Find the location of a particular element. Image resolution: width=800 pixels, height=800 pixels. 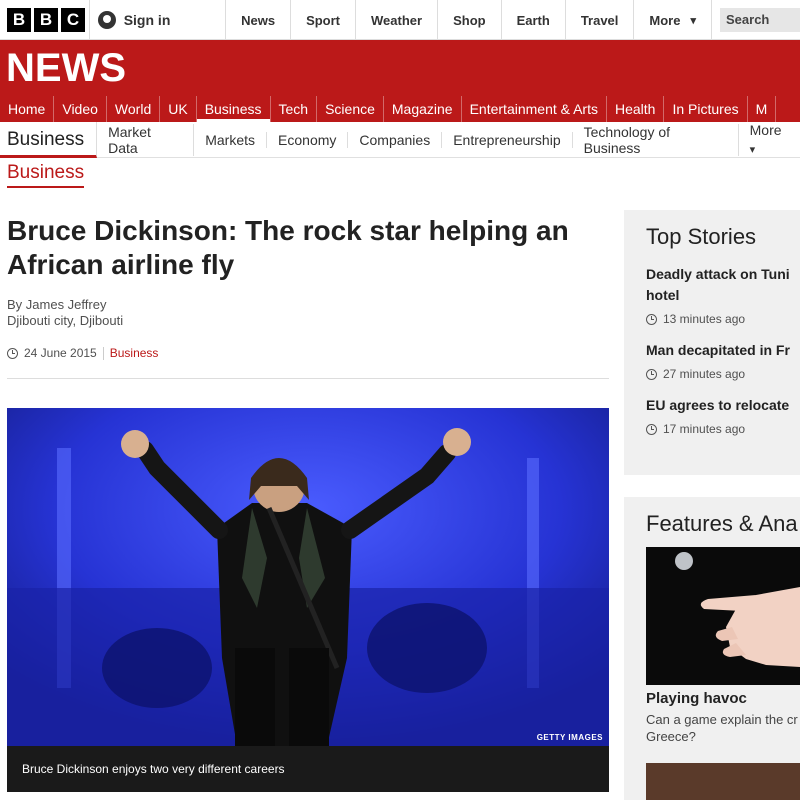

top-story-2: Man decapitated in Fr 27 minutes ago is located at coordinates (712, 360).